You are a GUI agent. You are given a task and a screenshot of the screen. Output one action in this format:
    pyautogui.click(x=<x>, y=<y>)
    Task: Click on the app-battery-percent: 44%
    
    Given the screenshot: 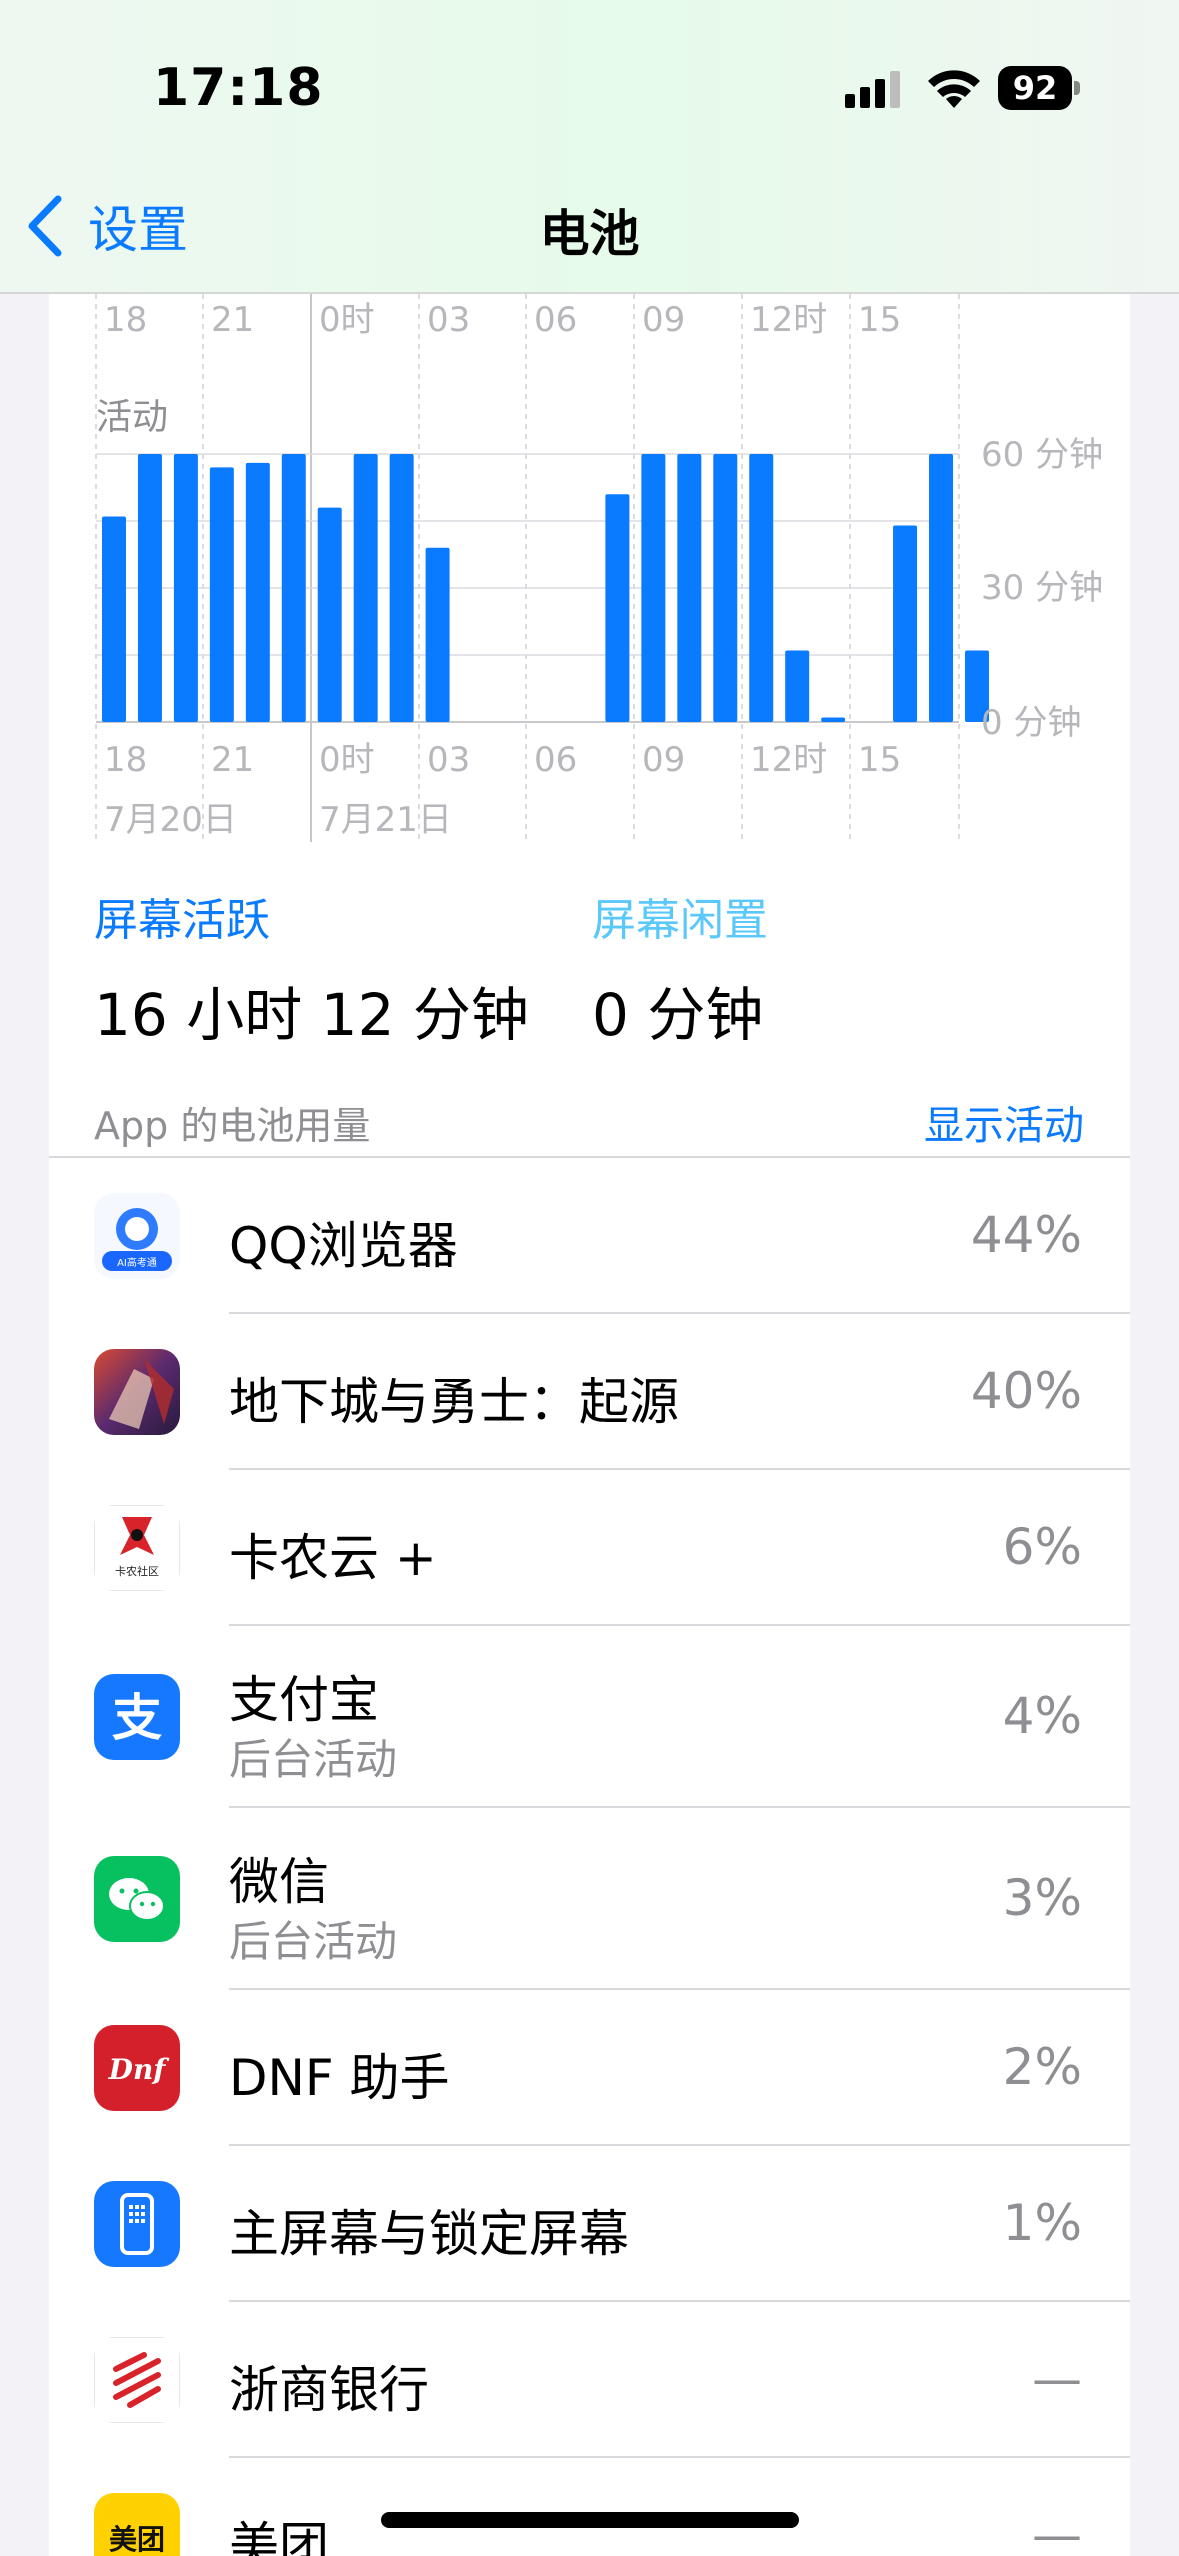 What is the action you would take?
    pyautogui.click(x=1026, y=1235)
    